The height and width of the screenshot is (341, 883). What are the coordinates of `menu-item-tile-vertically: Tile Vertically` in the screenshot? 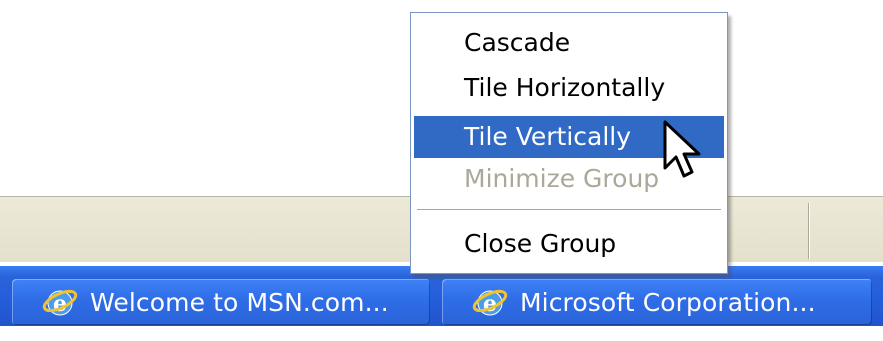 It's located at (569, 137).